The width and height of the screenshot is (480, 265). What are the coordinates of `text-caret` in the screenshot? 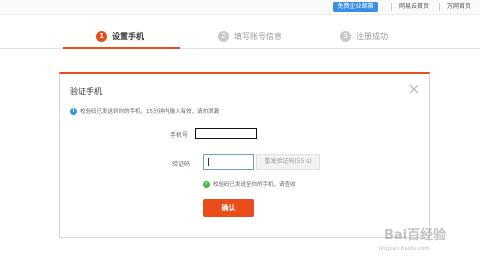 It's located at (208, 162).